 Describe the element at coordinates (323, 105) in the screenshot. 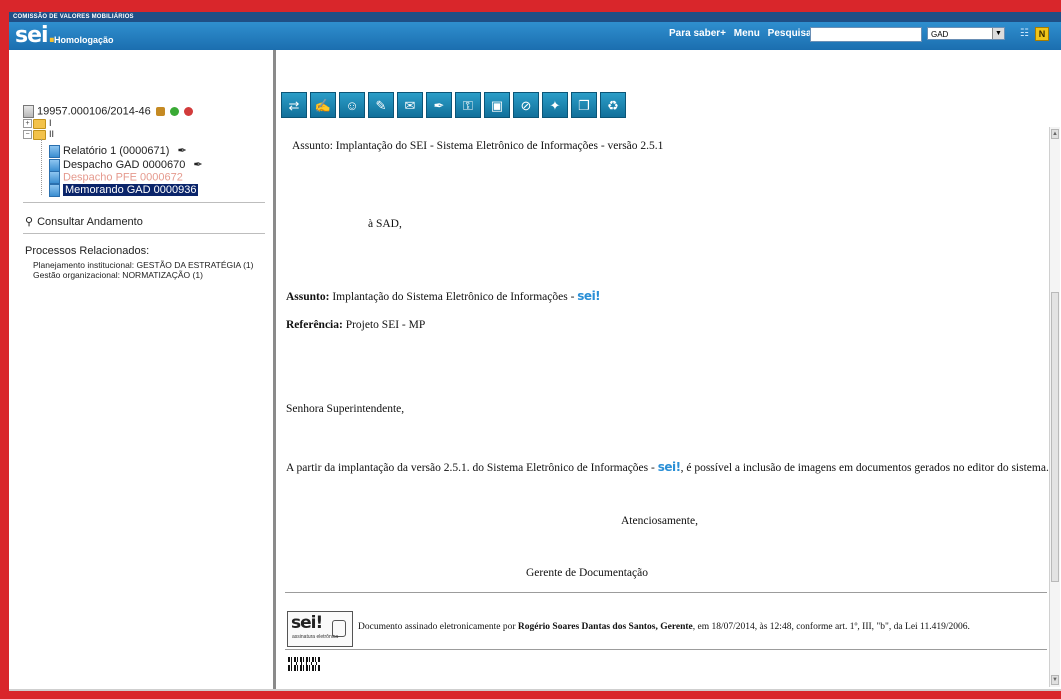

I see `sign-icon: ✍` at that location.